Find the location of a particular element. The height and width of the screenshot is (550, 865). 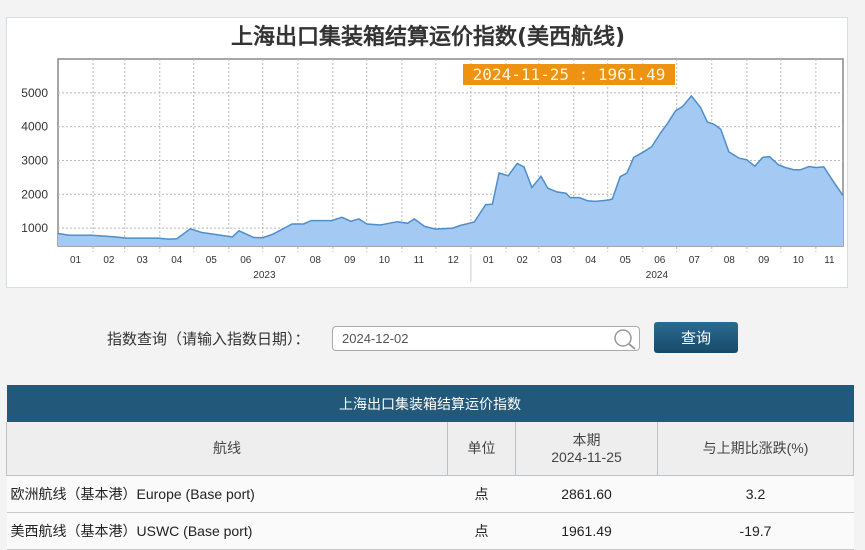

header-period-label: 本期 is located at coordinates (586, 439).